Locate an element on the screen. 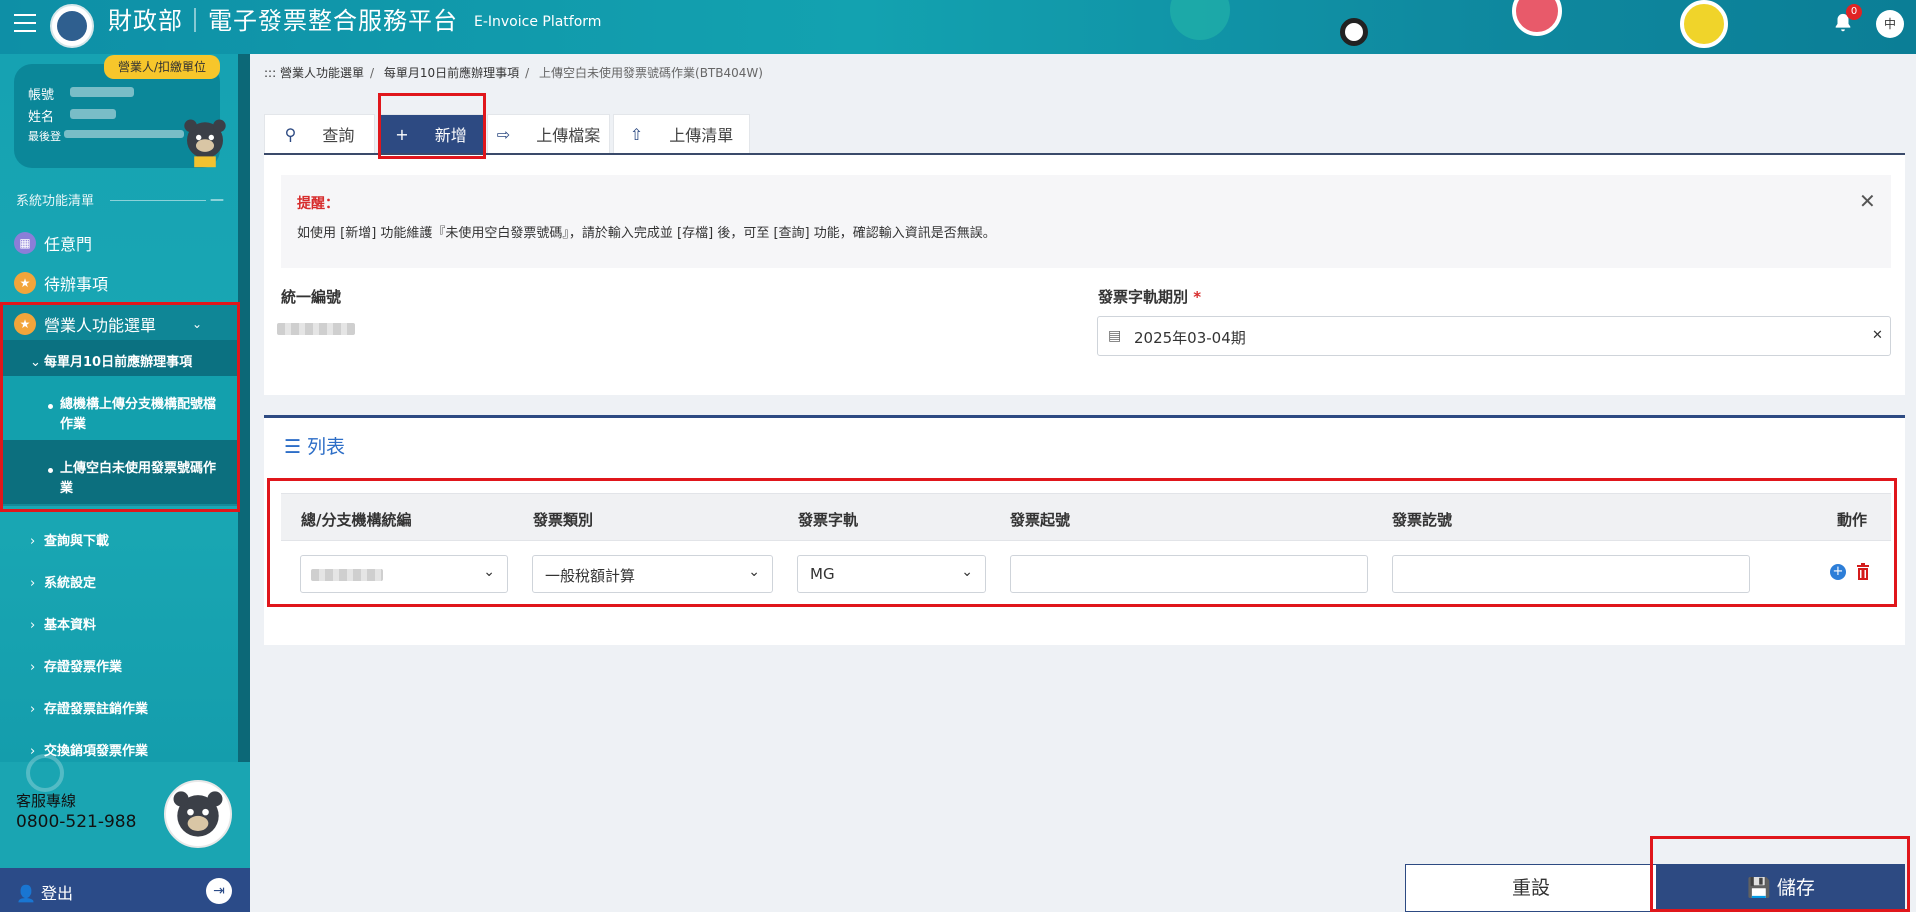 The width and height of the screenshot is (1916, 912). tab-upload-list: ⇧ 上傳清單 is located at coordinates (681, 134).